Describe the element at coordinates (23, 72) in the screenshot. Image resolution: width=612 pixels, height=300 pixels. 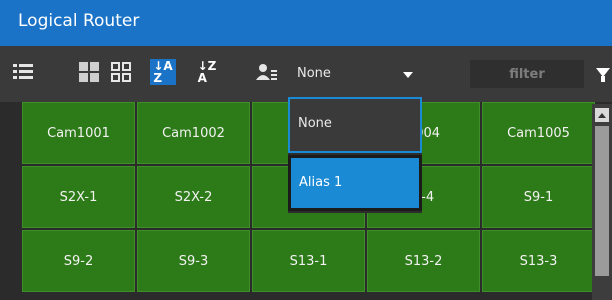
I see `list-view-icon` at that location.